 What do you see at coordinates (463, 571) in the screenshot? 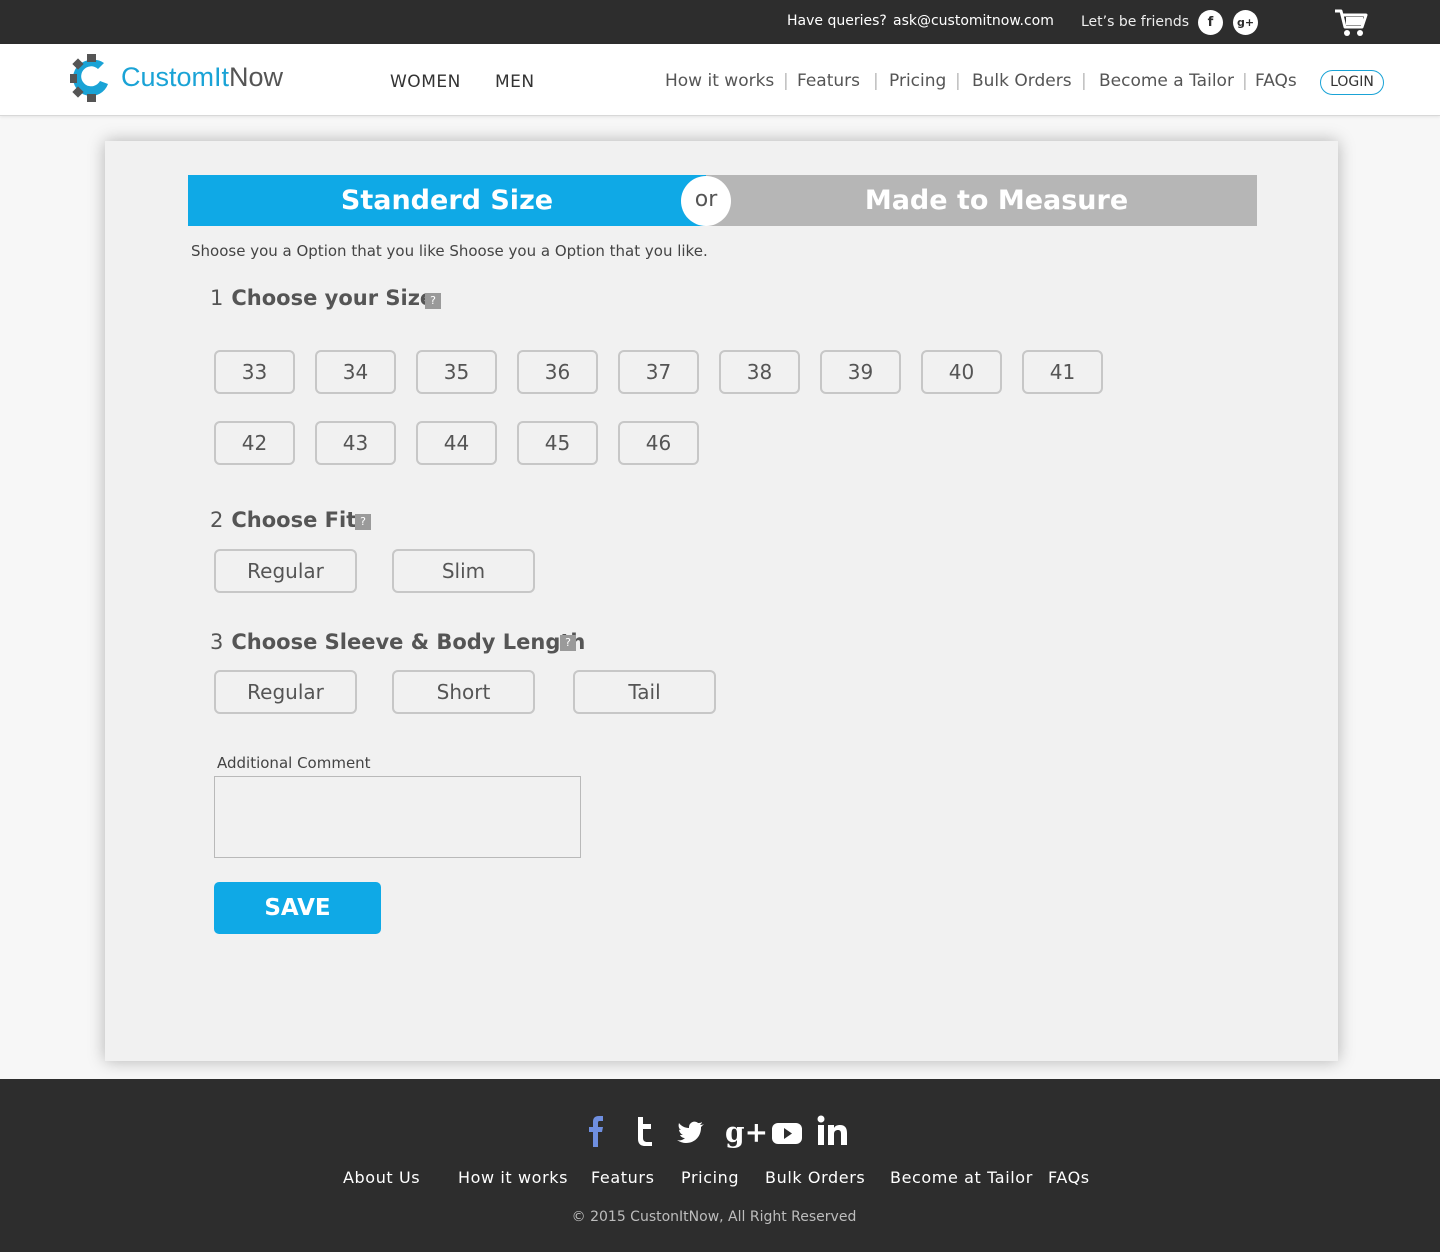
I see `fit-option-slim: Slim` at bounding box center [463, 571].